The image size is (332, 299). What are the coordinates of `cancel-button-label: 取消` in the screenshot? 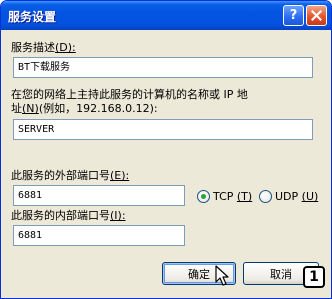 It's located at (281, 274).